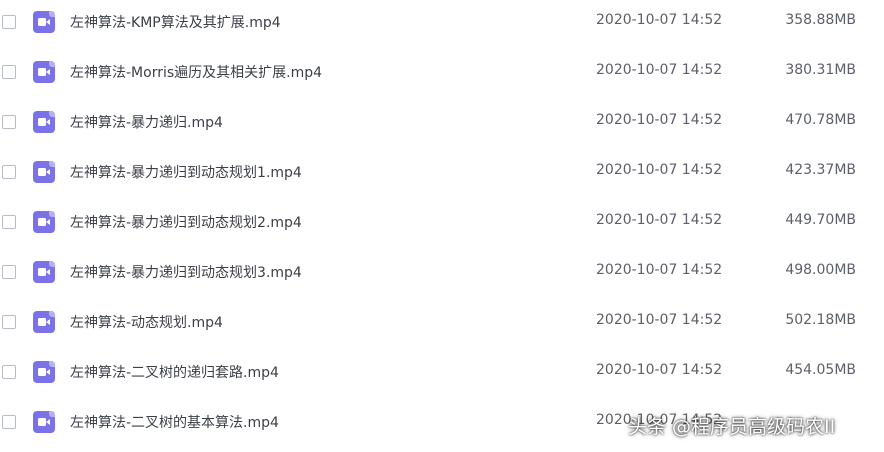 The image size is (884, 452). What do you see at coordinates (820, 20) in the screenshot?
I see `file-size: 358.88MB` at bounding box center [820, 20].